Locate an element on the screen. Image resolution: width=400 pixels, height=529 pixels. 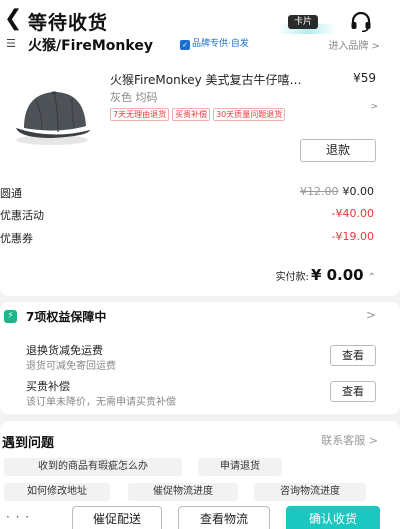
chevron-left-icon: ❮ is located at coordinates (13, 19).